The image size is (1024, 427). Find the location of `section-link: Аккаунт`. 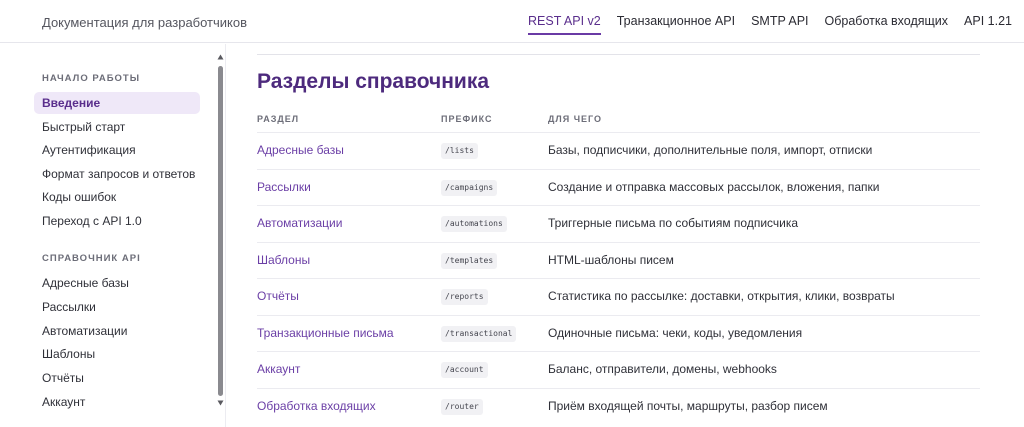

section-link: Аккаунт is located at coordinates (278, 369).